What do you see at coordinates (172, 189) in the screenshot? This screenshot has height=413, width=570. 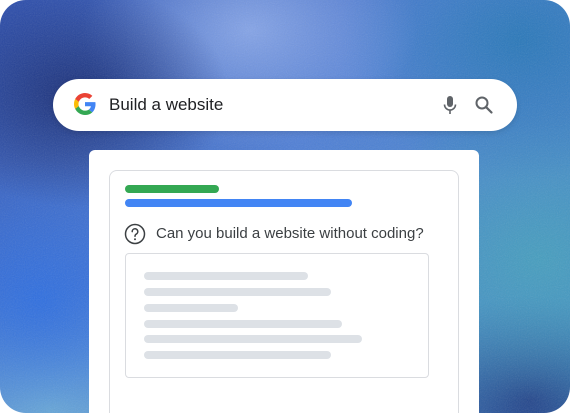 I see `title-placeholder-bar` at bounding box center [172, 189].